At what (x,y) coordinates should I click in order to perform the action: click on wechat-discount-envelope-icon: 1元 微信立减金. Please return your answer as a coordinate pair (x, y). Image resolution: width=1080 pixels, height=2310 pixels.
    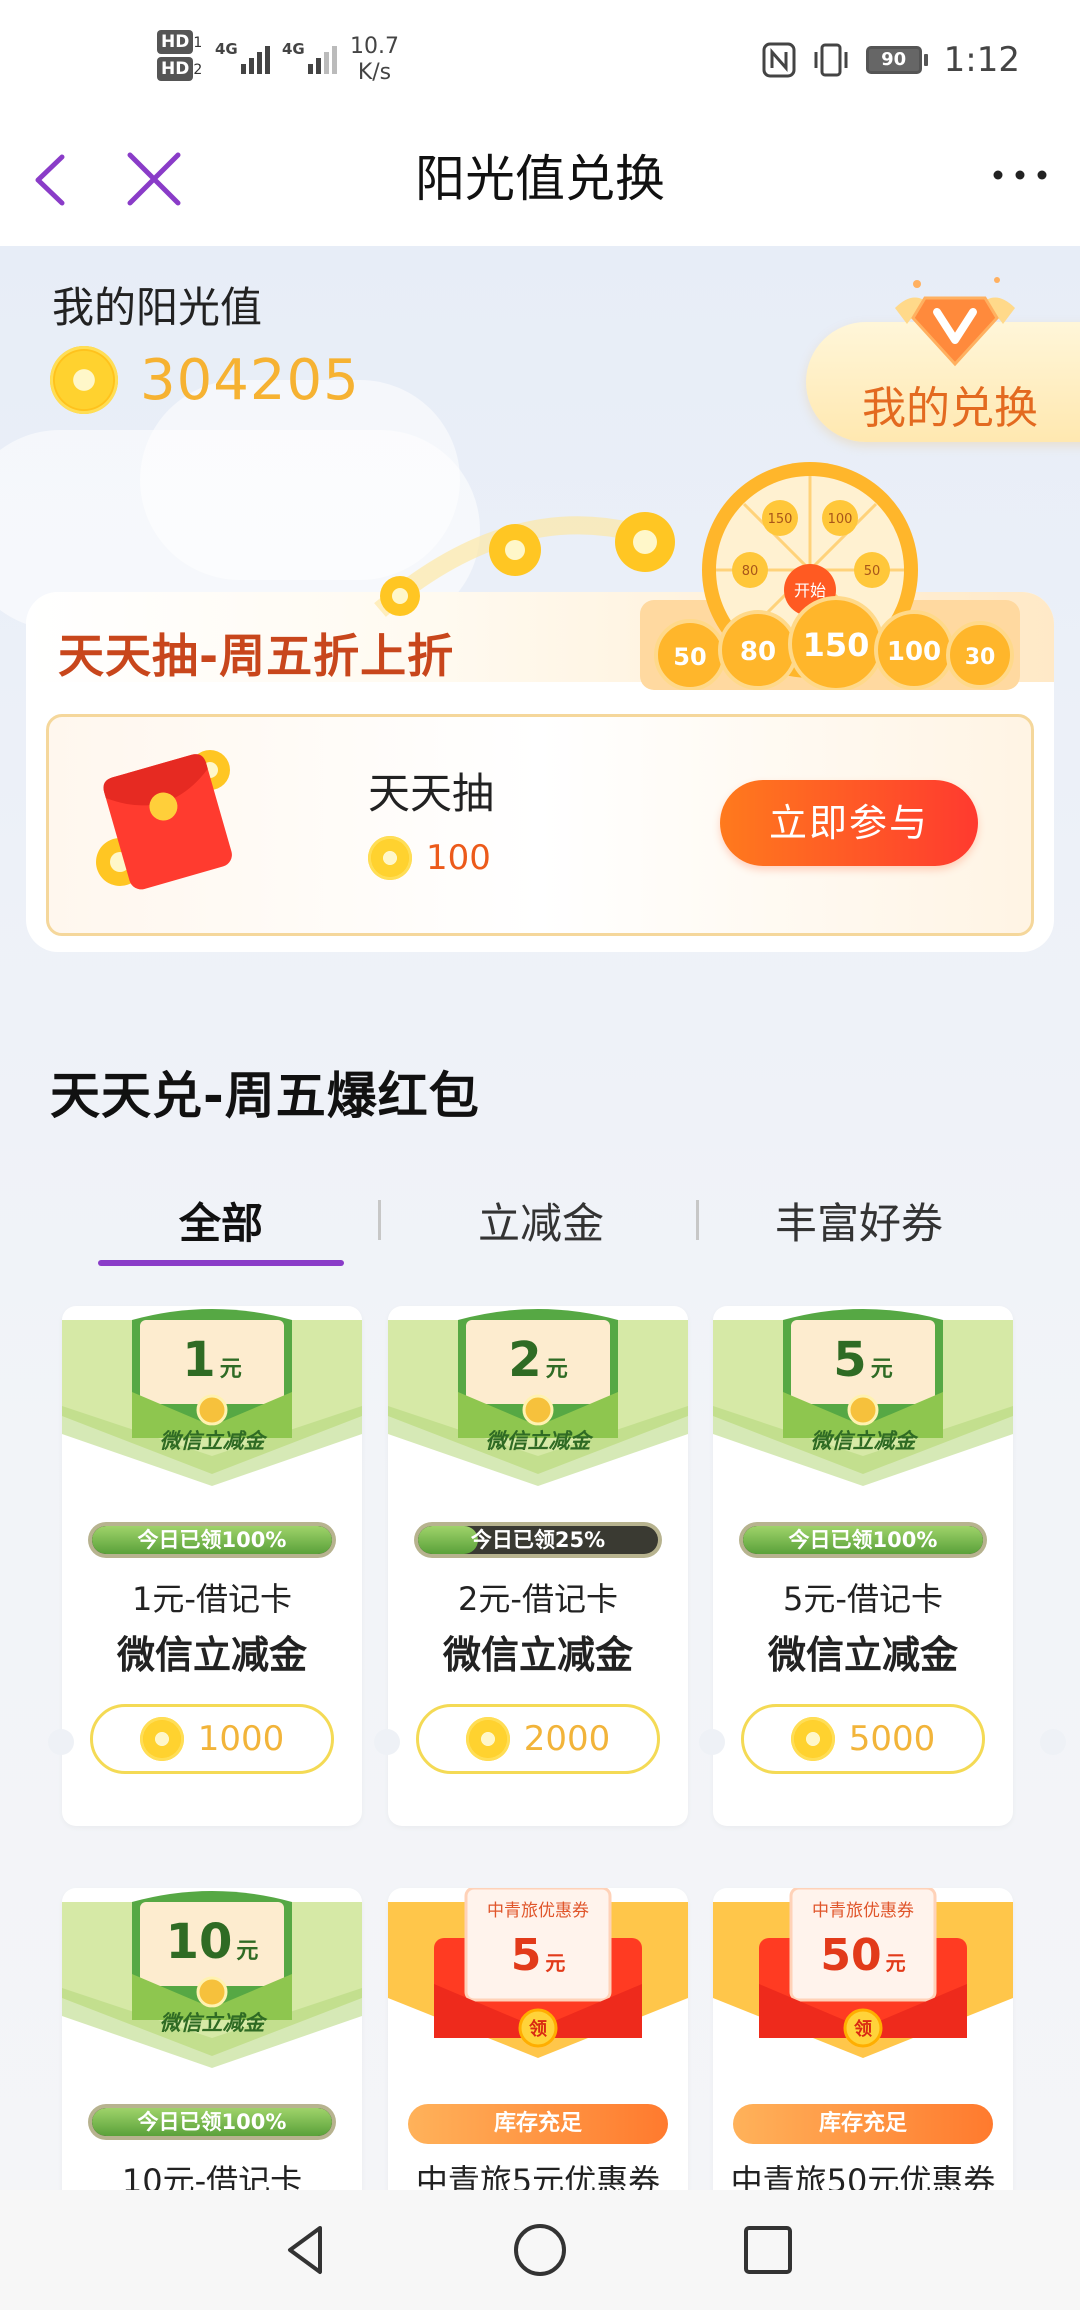
    Looking at the image, I should click on (212, 1407).